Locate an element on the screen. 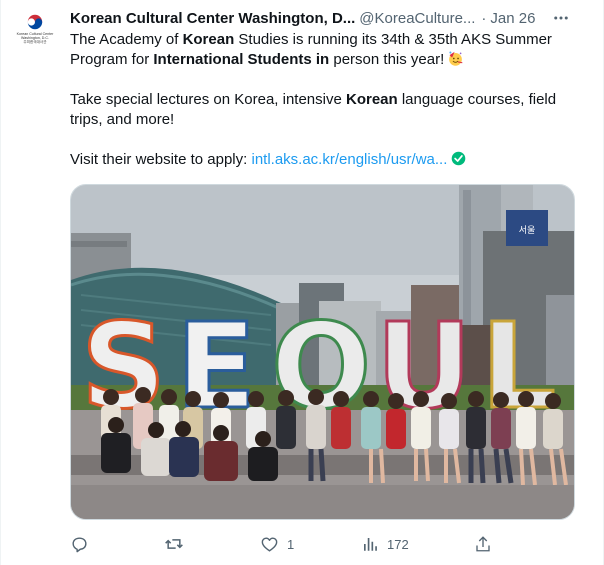 This screenshot has width=604, height=565. like-button: 1 is located at coordinates (277, 544).